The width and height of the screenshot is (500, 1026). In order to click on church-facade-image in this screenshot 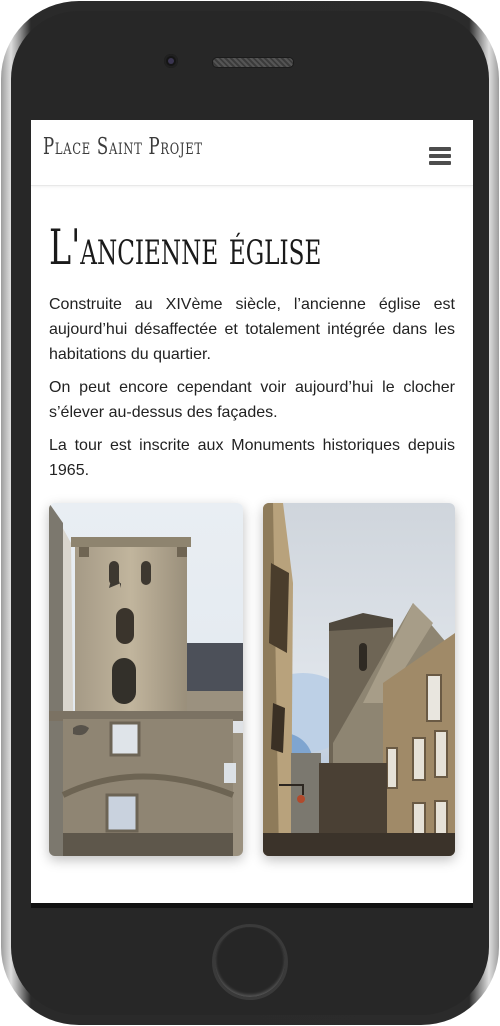, I will do `click(359, 679)`.